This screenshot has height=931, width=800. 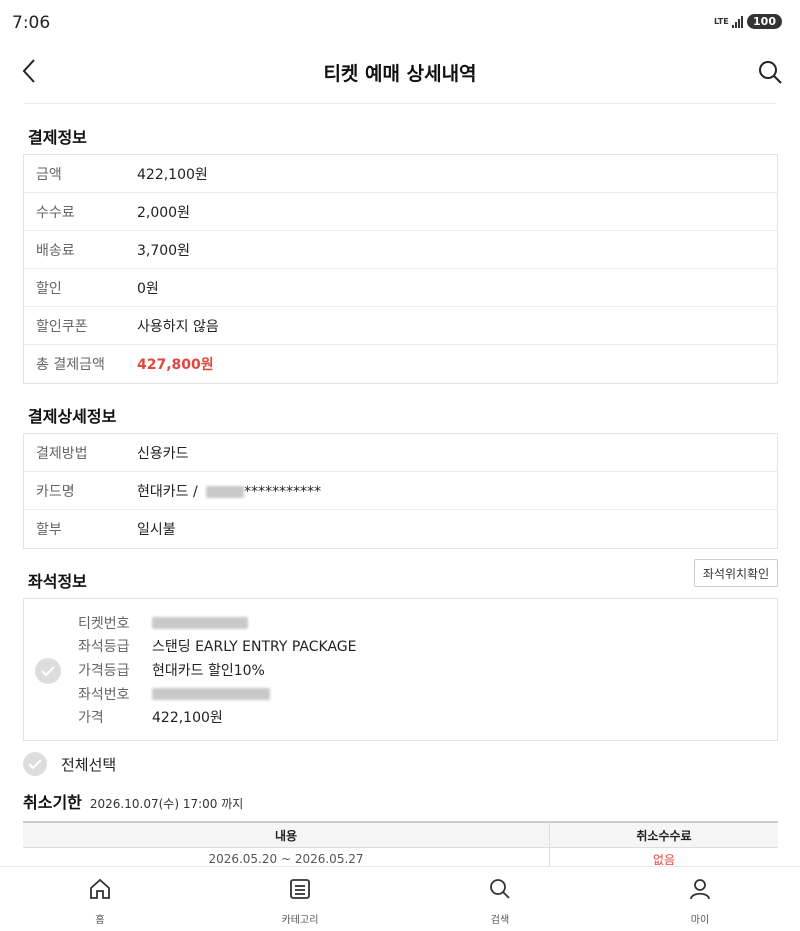 What do you see at coordinates (721, 21) in the screenshot?
I see `lte-icon: LTE` at bounding box center [721, 21].